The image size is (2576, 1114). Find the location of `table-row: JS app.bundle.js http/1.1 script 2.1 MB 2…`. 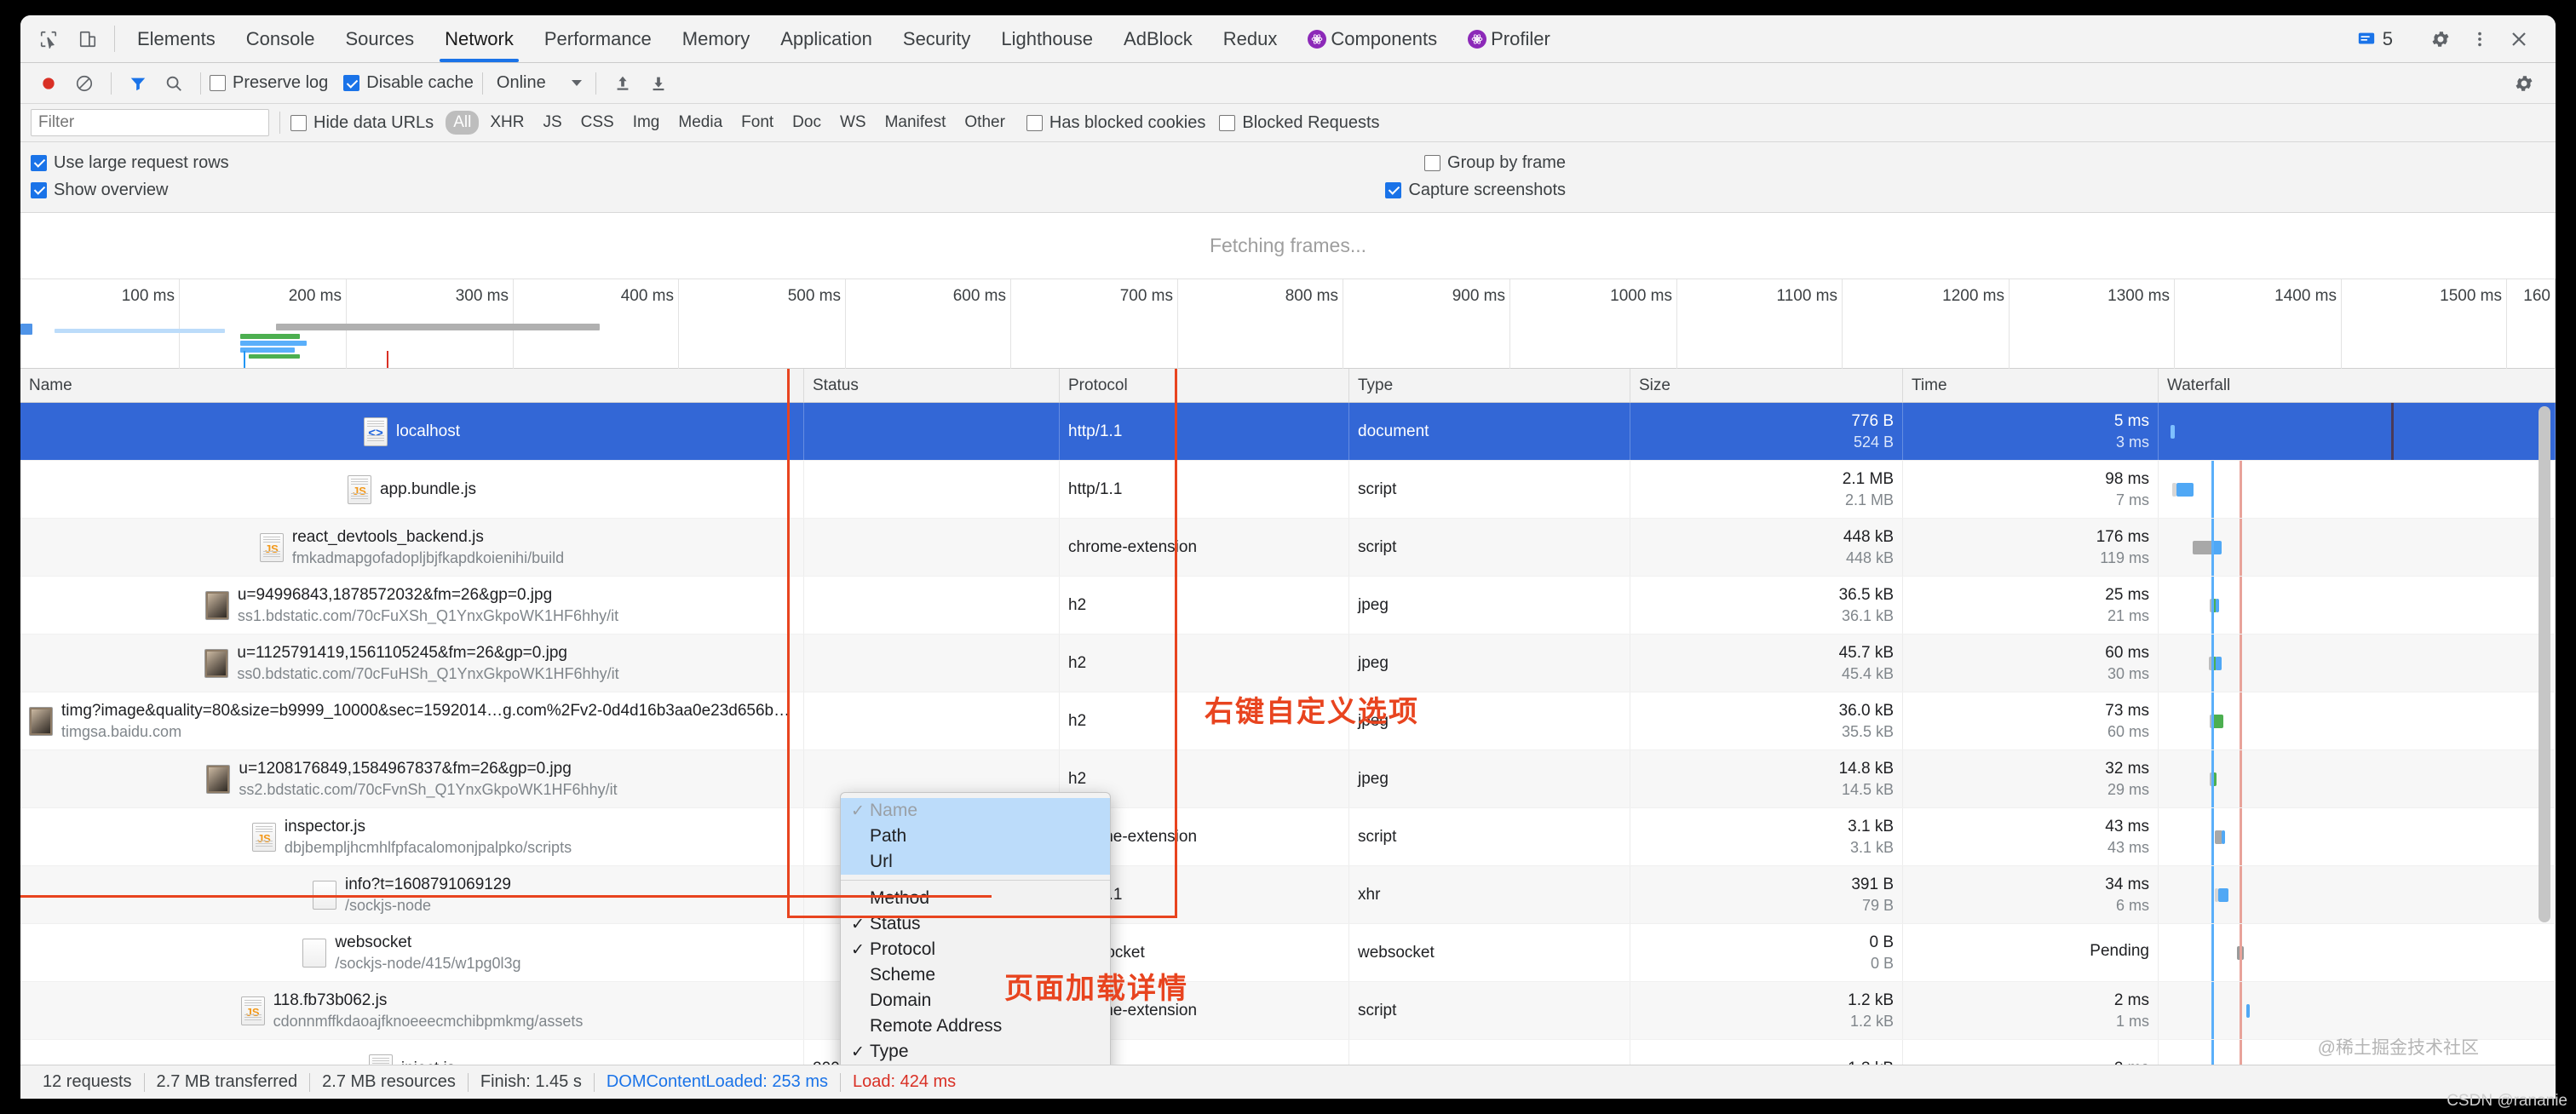

table-row: JS app.bundle.js http/1.1 script 2.1 MB 2… is located at coordinates (1288, 490).